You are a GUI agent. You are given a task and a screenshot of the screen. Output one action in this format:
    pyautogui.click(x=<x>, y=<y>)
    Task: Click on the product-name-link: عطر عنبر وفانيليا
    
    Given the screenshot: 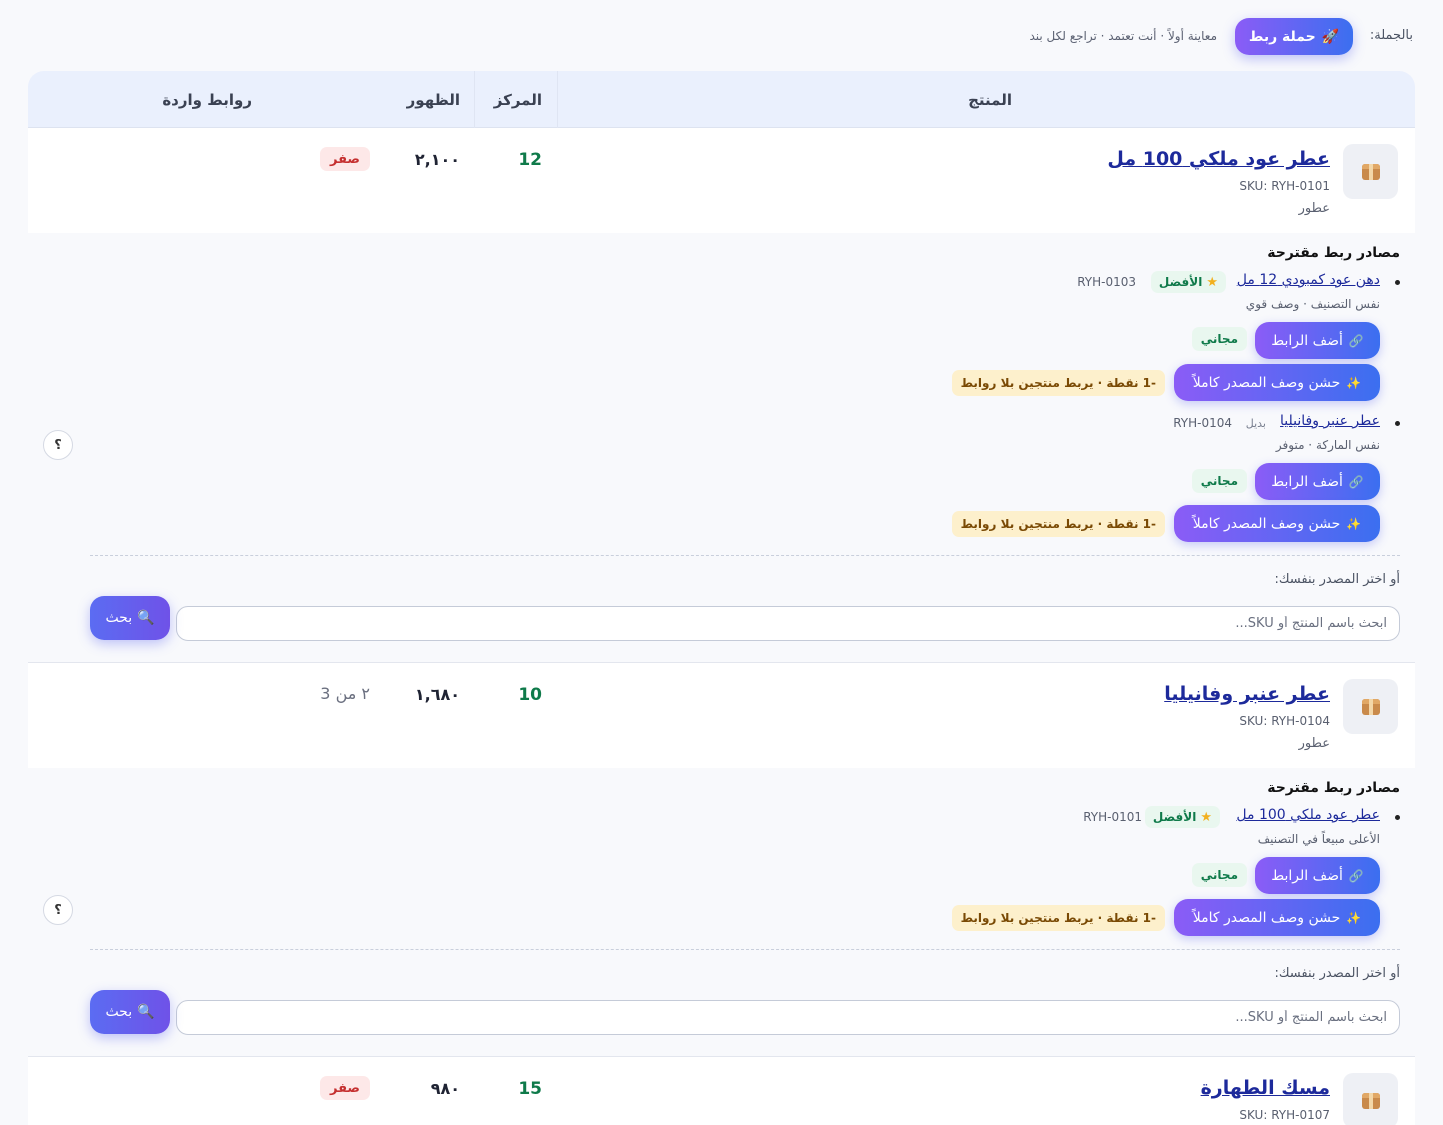 What is the action you would take?
    pyautogui.click(x=1247, y=694)
    